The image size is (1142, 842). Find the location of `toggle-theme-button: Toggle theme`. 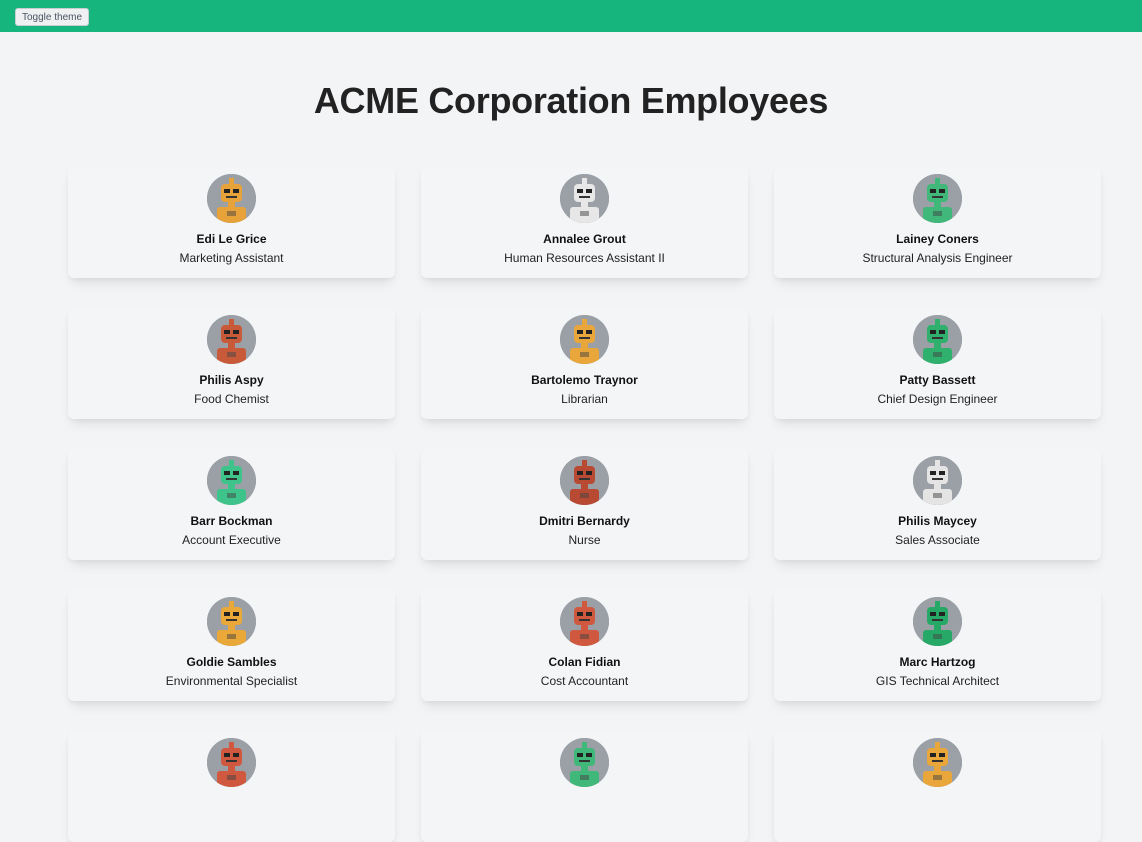

toggle-theme-button: Toggle theme is located at coordinates (52, 17).